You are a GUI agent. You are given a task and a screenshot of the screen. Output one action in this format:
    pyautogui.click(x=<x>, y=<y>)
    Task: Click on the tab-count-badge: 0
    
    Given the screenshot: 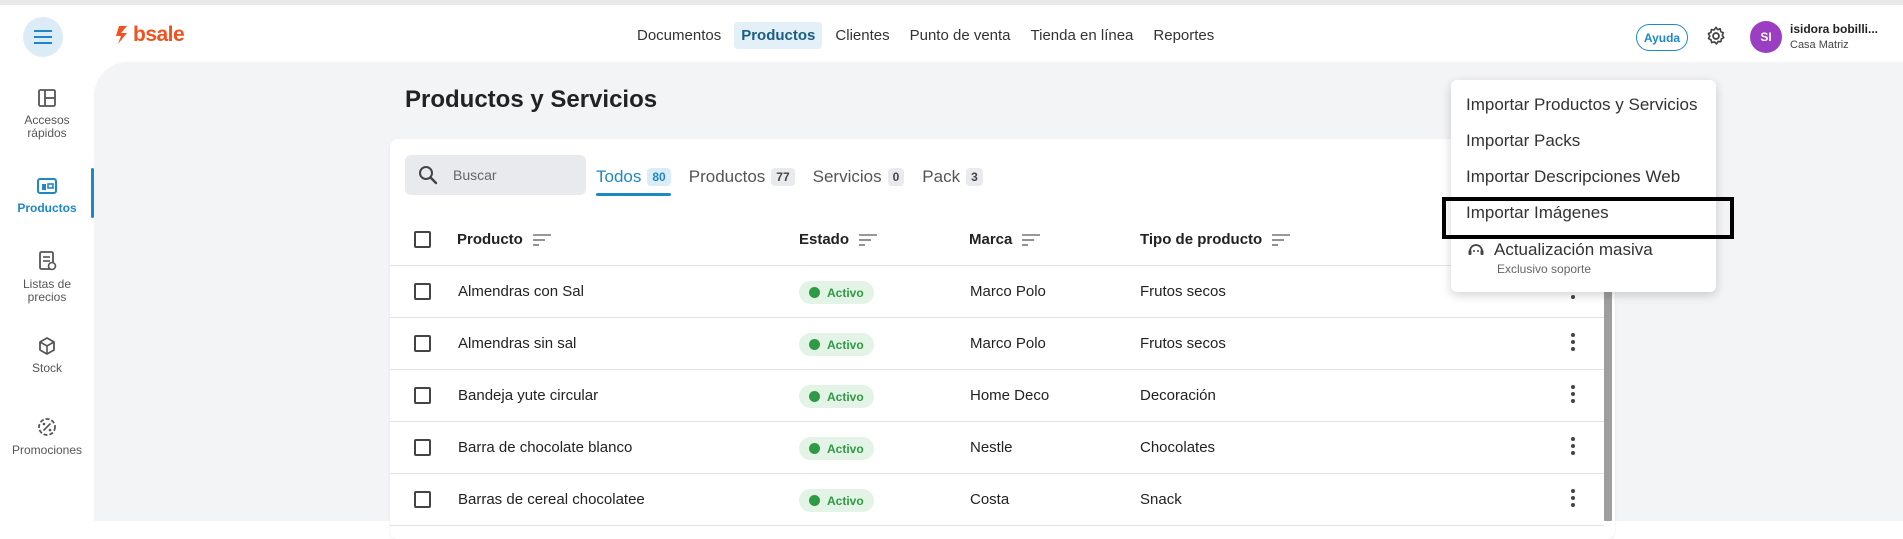 What is the action you would take?
    pyautogui.click(x=896, y=177)
    